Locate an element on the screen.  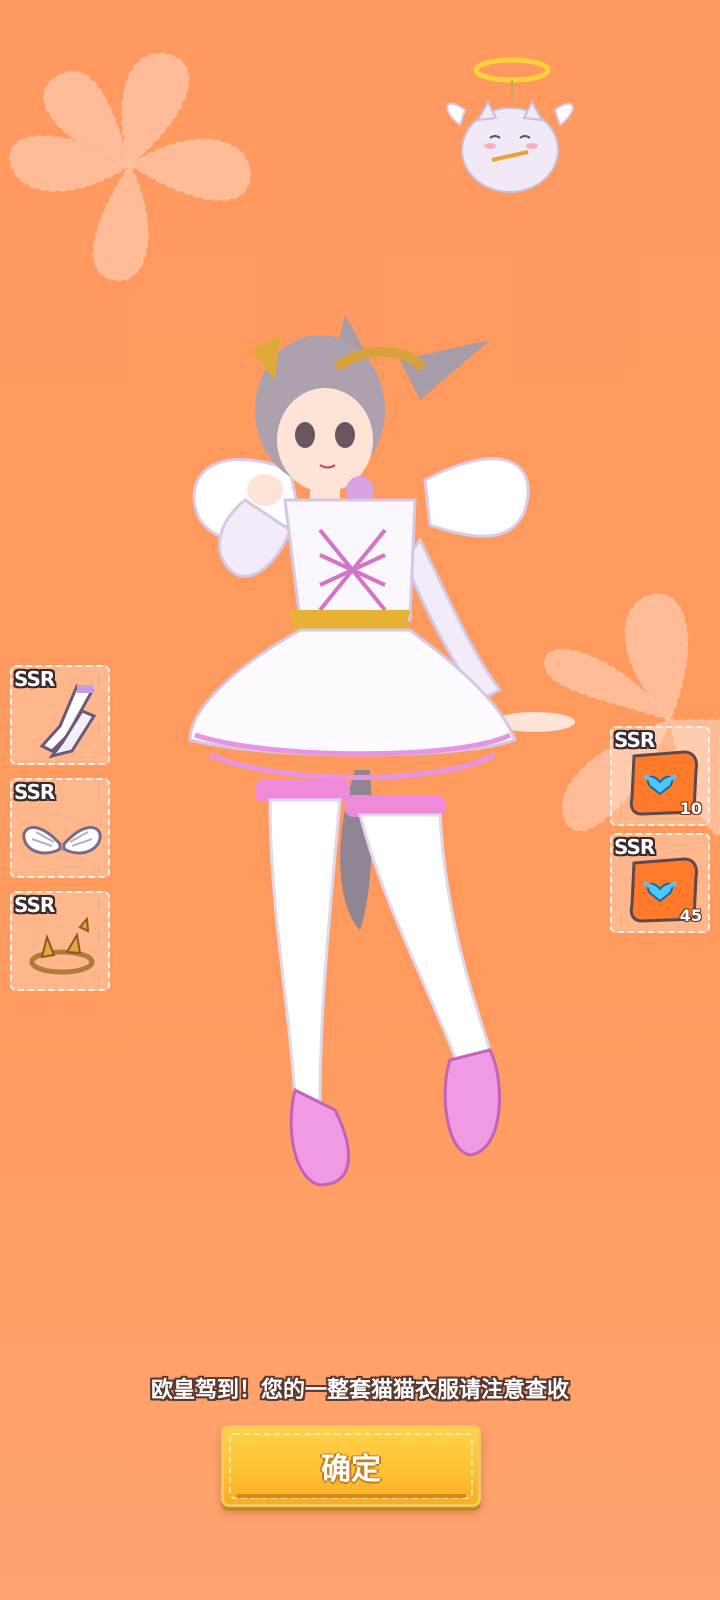
angel-wings-icon is located at coordinates (62, 840).